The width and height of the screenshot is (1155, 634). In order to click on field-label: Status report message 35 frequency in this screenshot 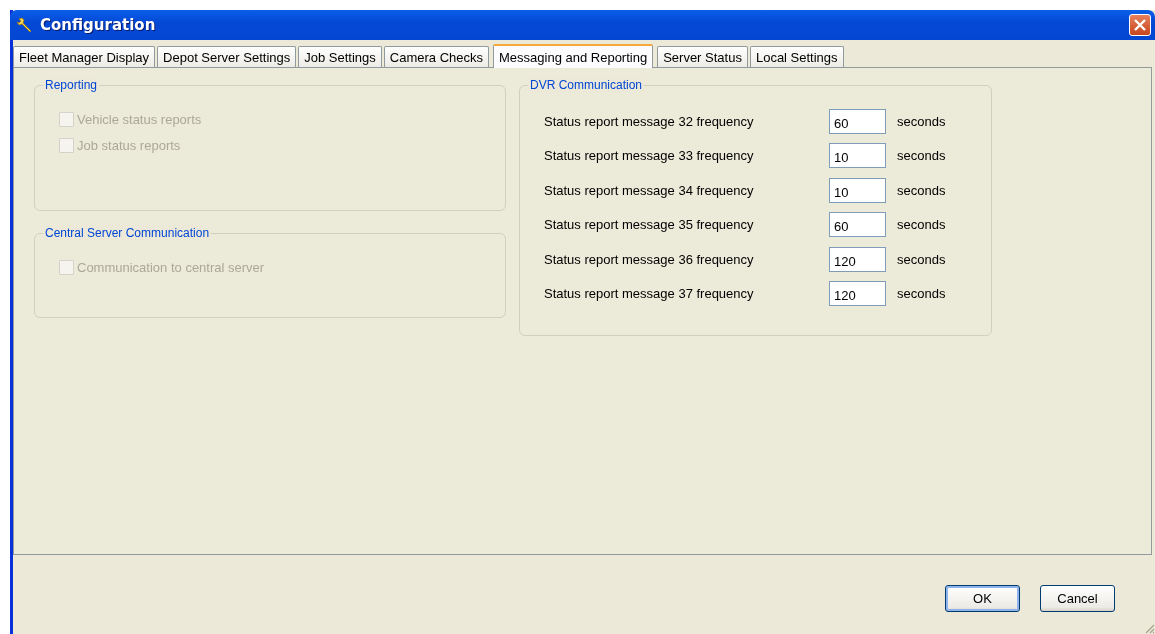, I will do `click(649, 225)`.